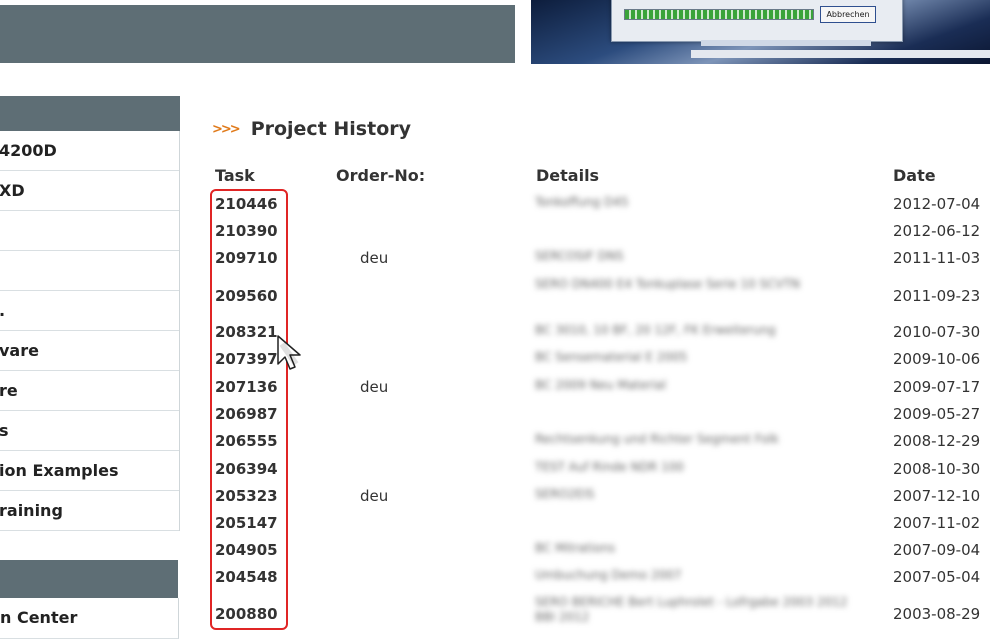  What do you see at coordinates (579, 256) in the screenshot?
I see `task-details: SERCOSIF DNS` at bounding box center [579, 256].